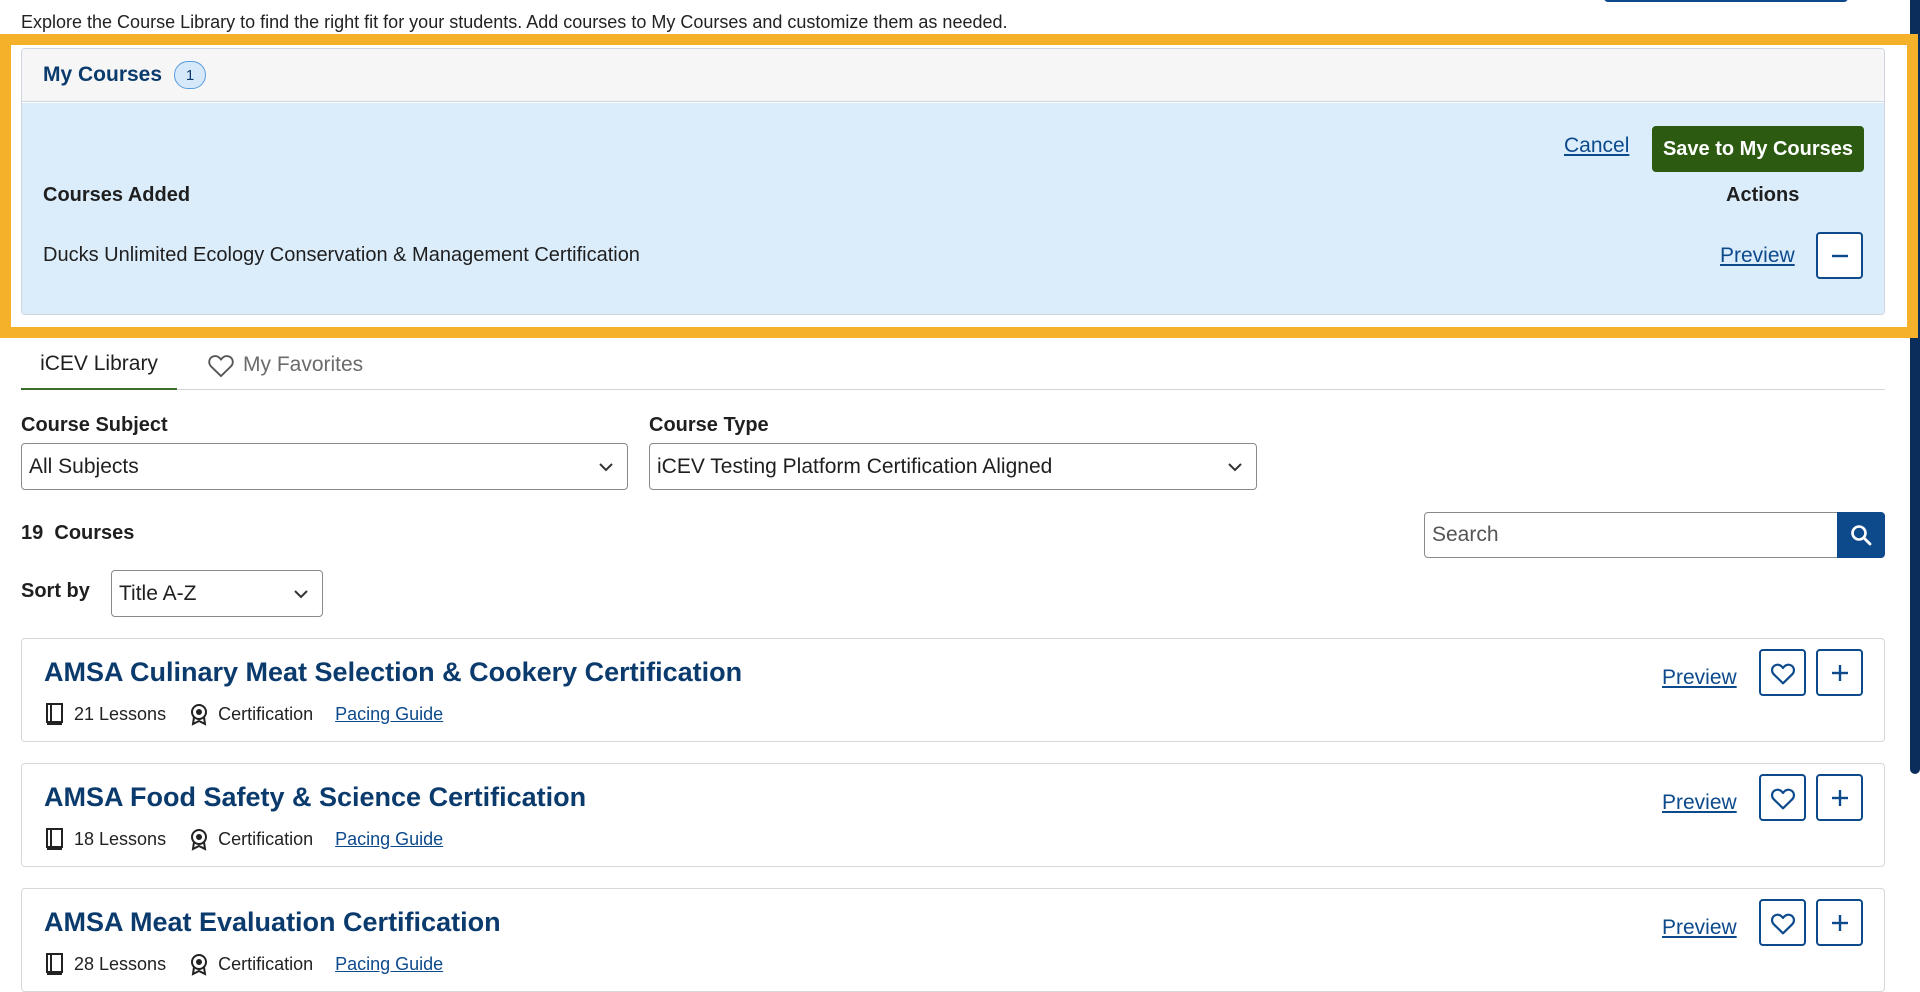  I want to click on course-meta: 21 Lessons Certification Pacing Guide, so click(243, 714).